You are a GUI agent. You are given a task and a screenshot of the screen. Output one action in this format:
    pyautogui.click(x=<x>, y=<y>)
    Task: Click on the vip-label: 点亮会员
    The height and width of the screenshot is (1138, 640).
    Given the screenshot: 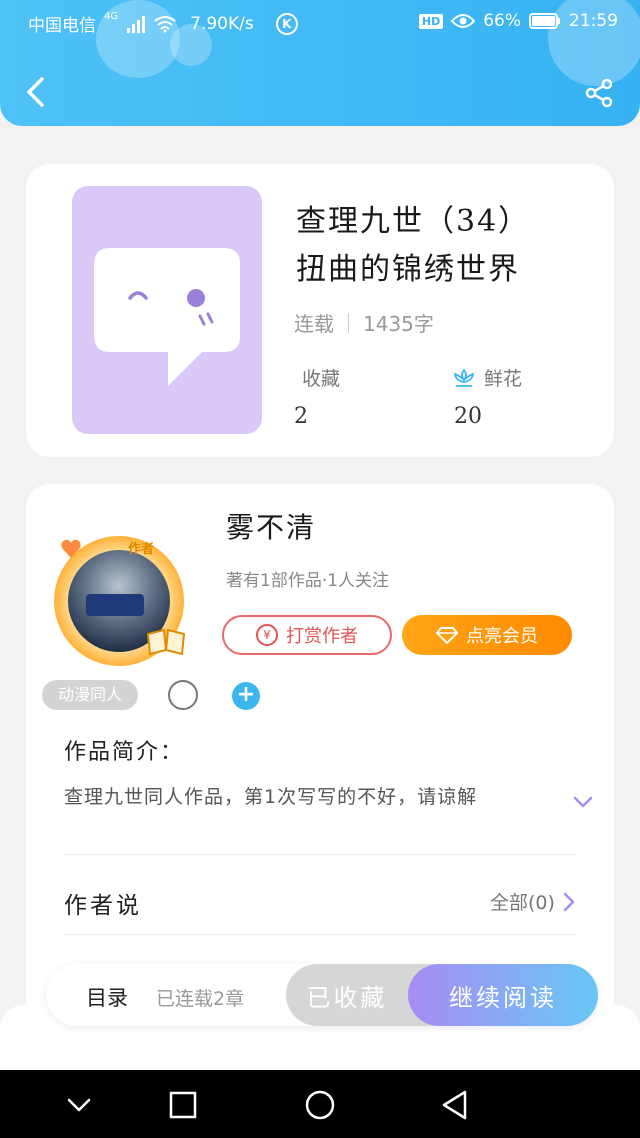 What is the action you would take?
    pyautogui.click(x=502, y=636)
    